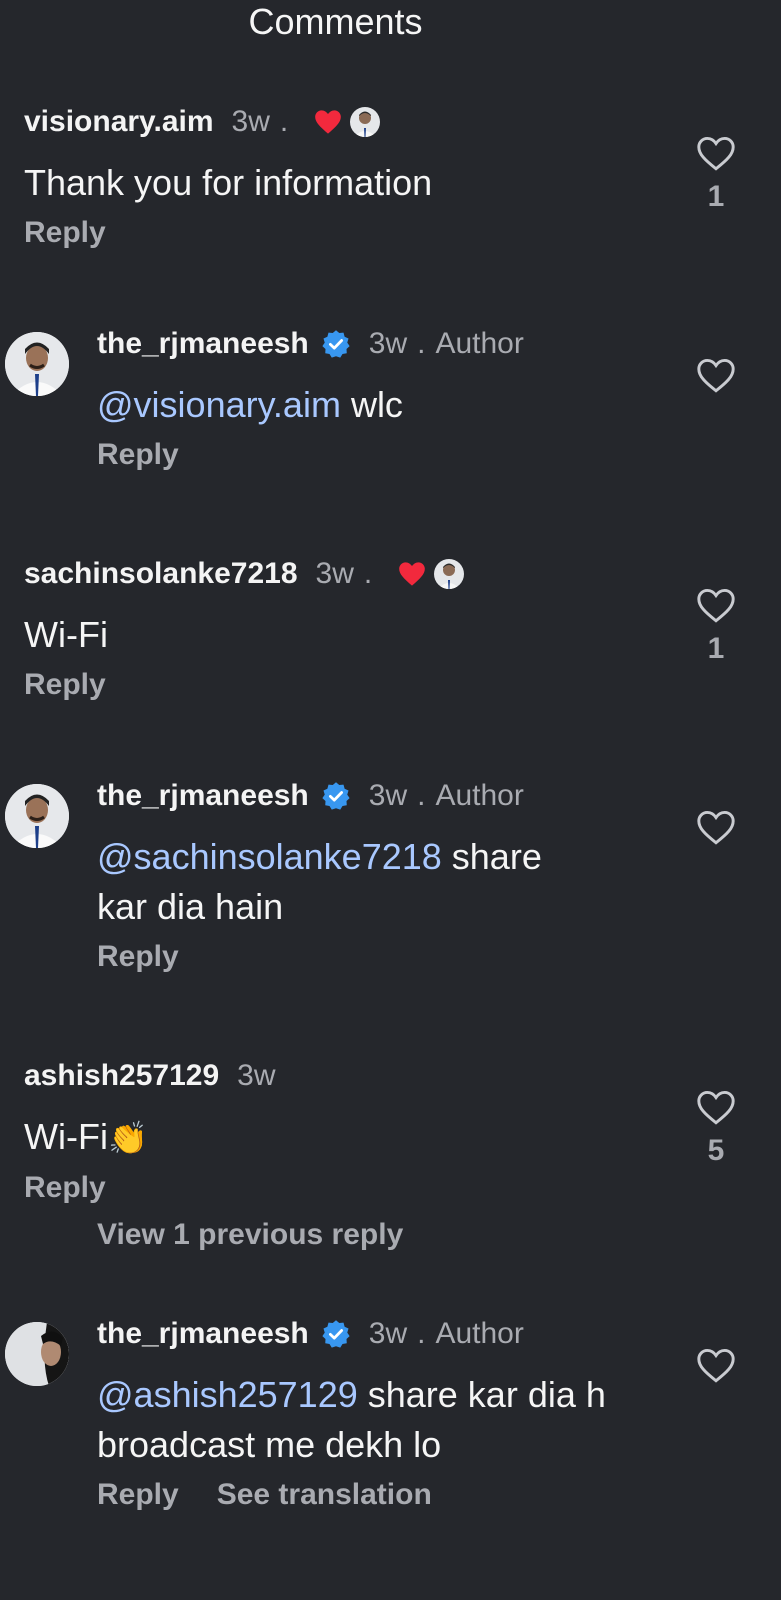  I want to click on like-count: 5, so click(716, 1150).